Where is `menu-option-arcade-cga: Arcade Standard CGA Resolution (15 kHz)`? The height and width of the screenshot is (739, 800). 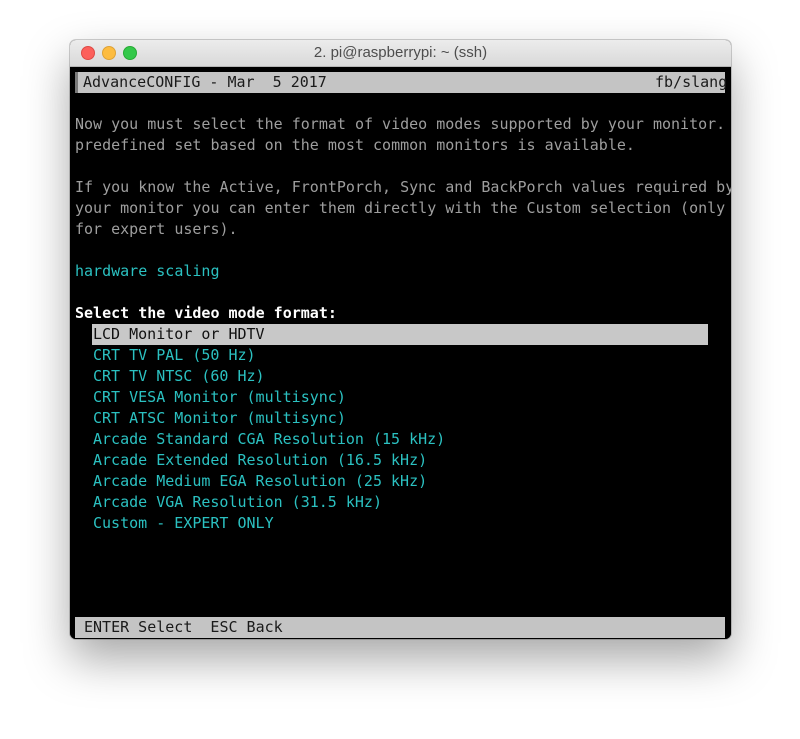
menu-option-arcade-cga: Arcade Standard CGA Resolution (15 kHz) is located at coordinates (400, 439).